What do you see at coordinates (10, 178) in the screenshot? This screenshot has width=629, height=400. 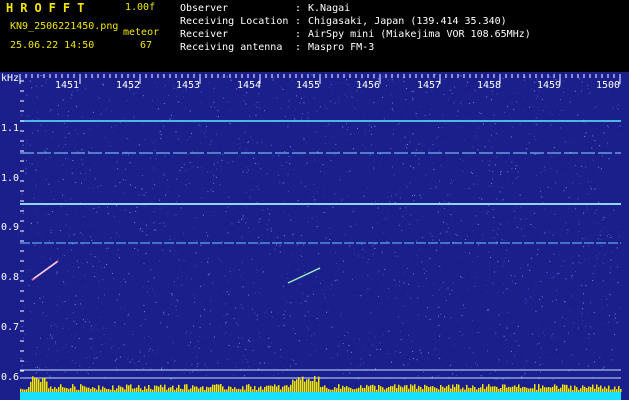 I see `y-tick-label: 1.0` at bounding box center [10, 178].